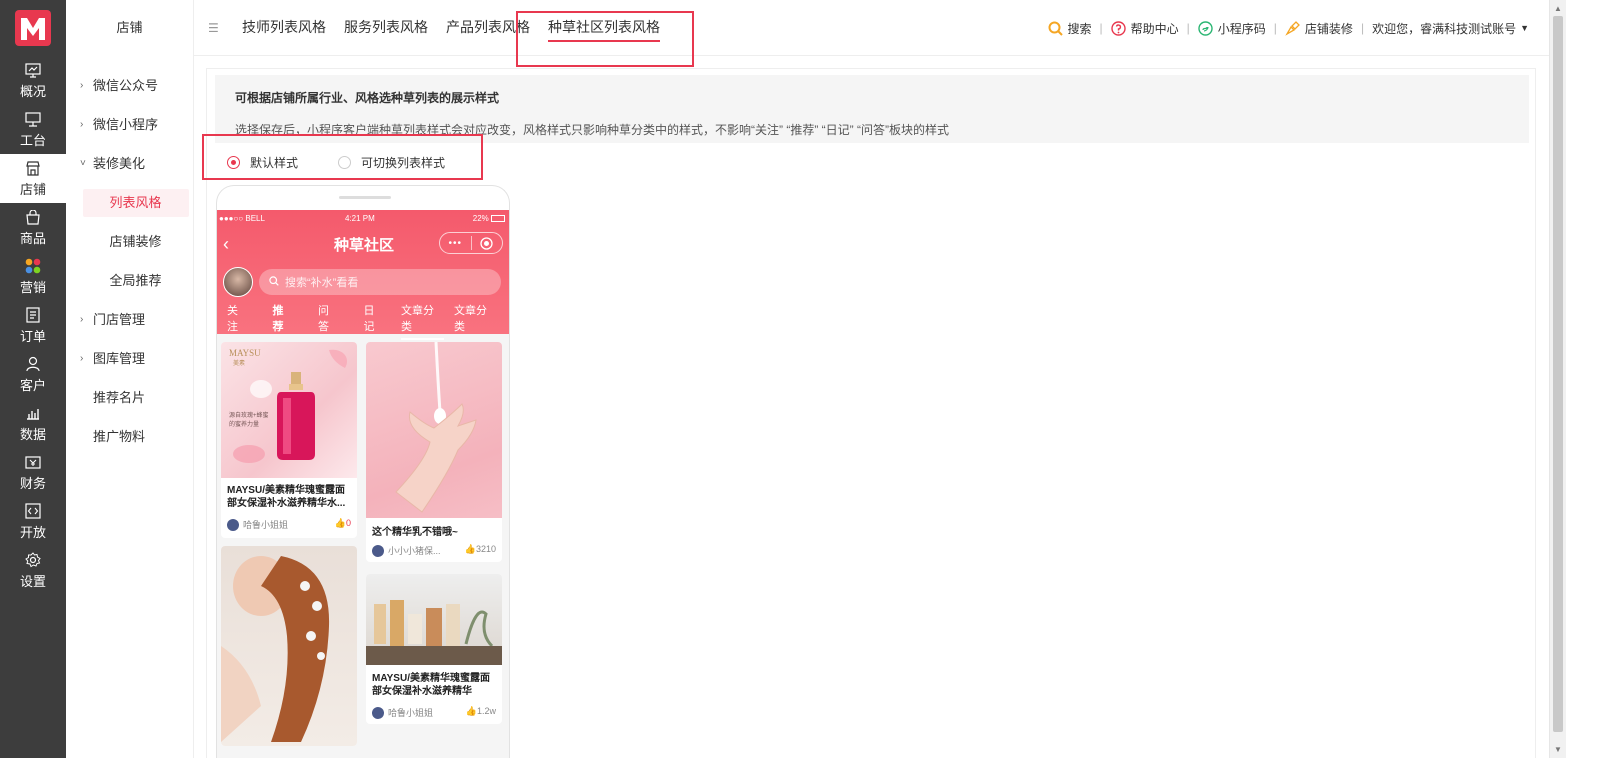 This screenshot has height=758, width=1599. Describe the element at coordinates (129, 241) in the screenshot. I see `sidebar-item-store-decoration: 店铺装修` at that location.